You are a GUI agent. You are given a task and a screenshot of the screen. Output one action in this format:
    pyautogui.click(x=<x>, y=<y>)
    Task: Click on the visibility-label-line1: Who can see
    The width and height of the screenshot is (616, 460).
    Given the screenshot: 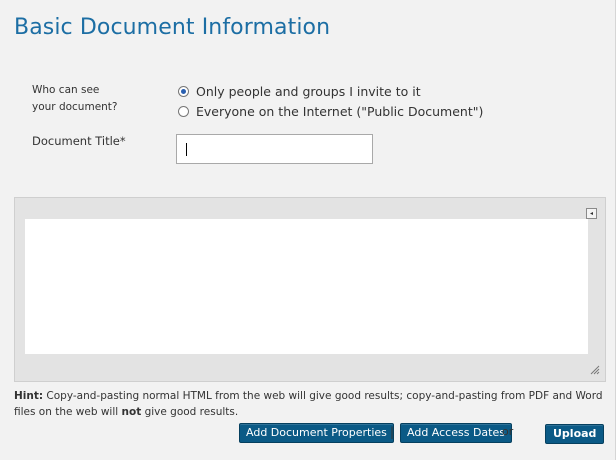 What is the action you would take?
    pyautogui.click(x=66, y=90)
    